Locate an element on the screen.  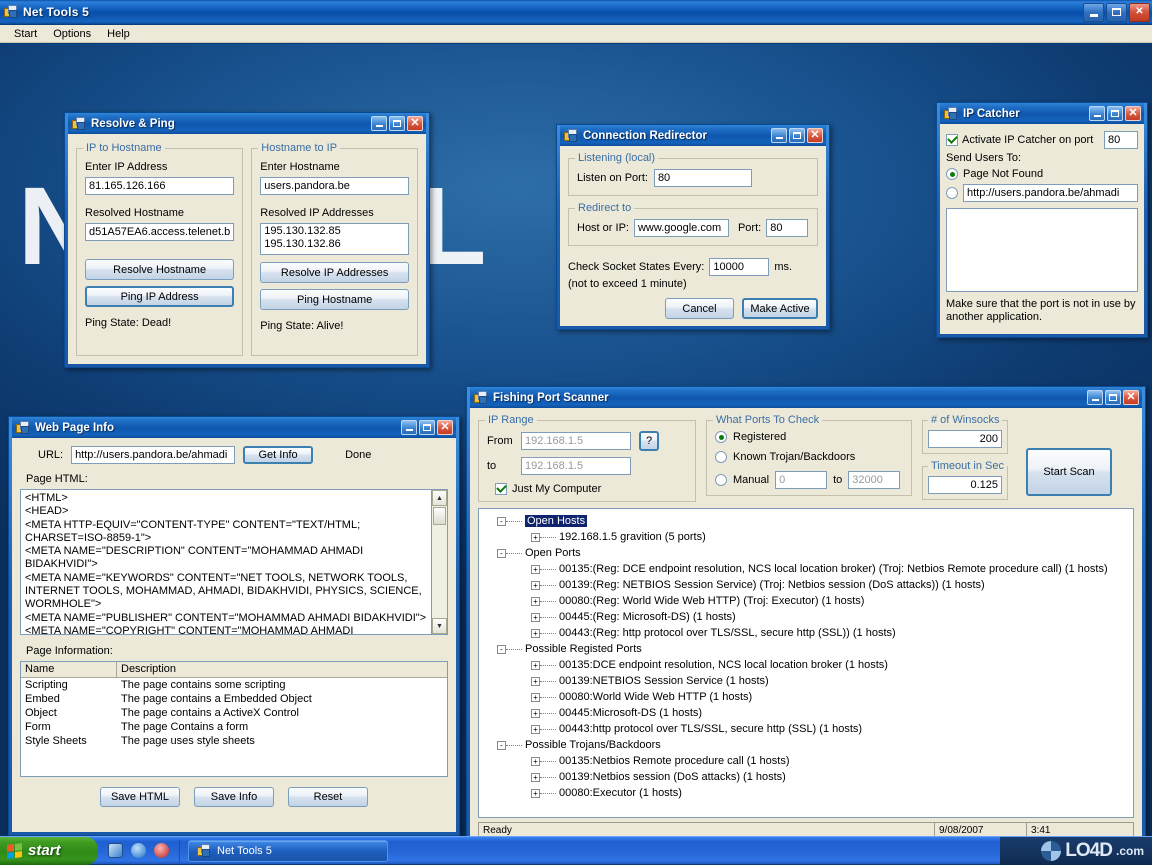
internet-explorer-icon is located at coordinates (138, 850).